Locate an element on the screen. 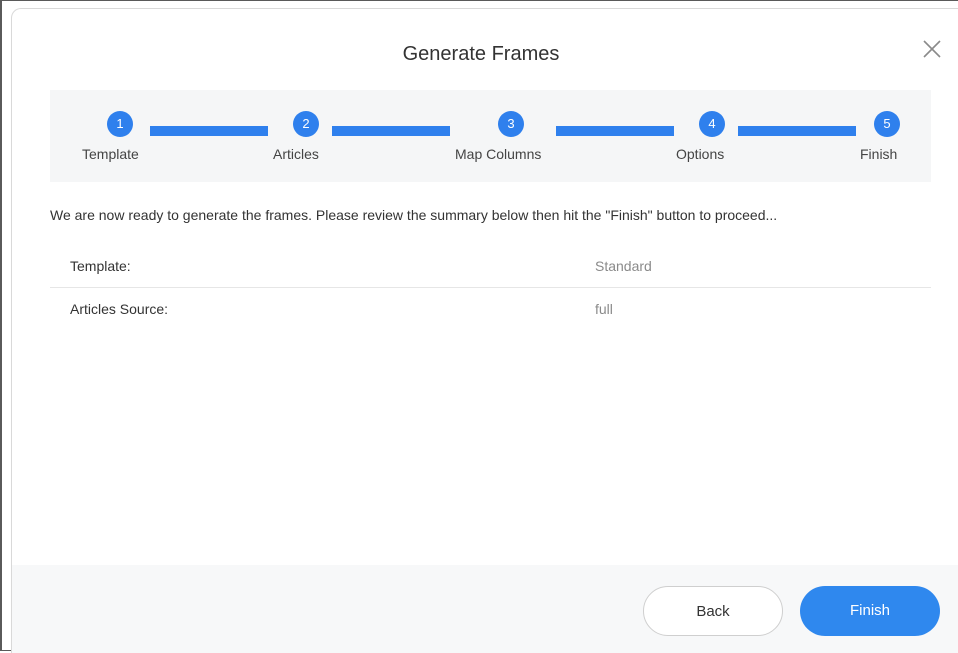 The height and width of the screenshot is (653, 958). dialog-footer: Back Finish is located at coordinates (485, 609).